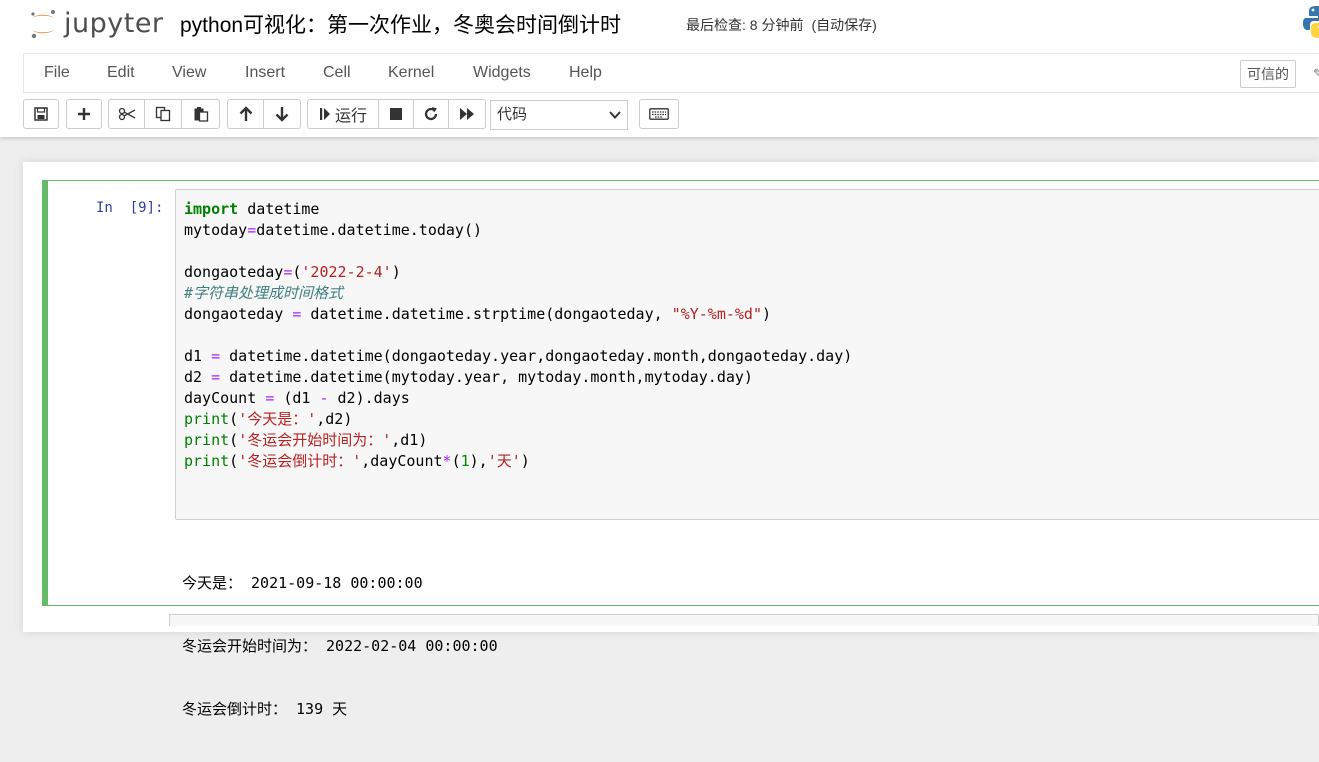 This screenshot has width=1319, height=762. Describe the element at coordinates (518, 293) in the screenshot. I see `code-line: #字符串处理成时间格式` at that location.